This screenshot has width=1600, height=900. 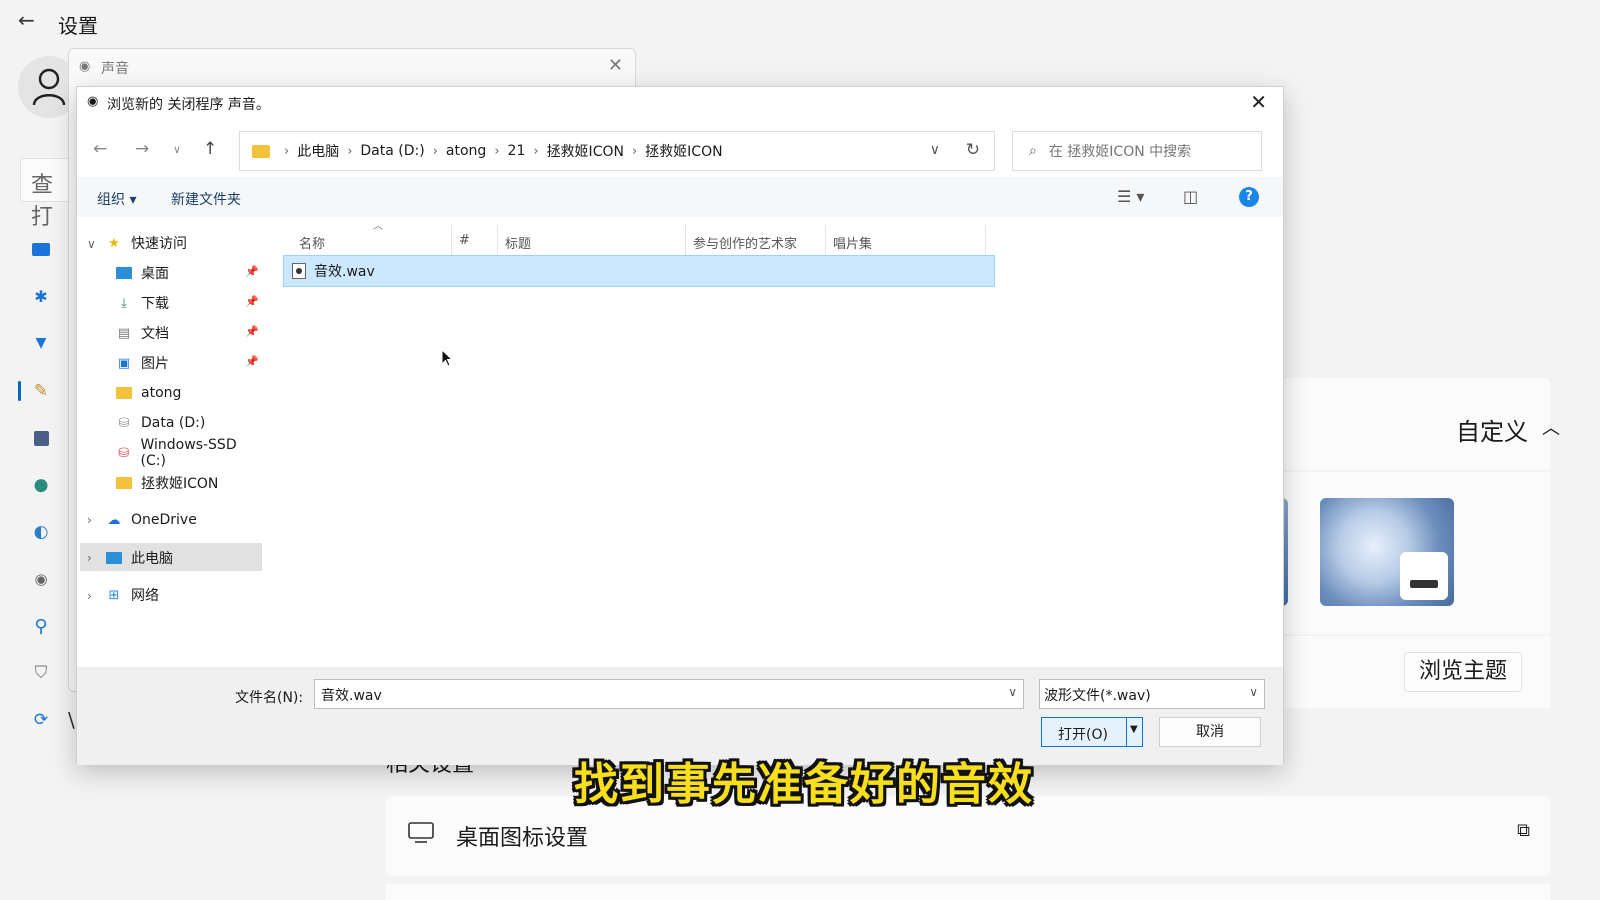 I want to click on apps-icon, so click(x=41, y=438).